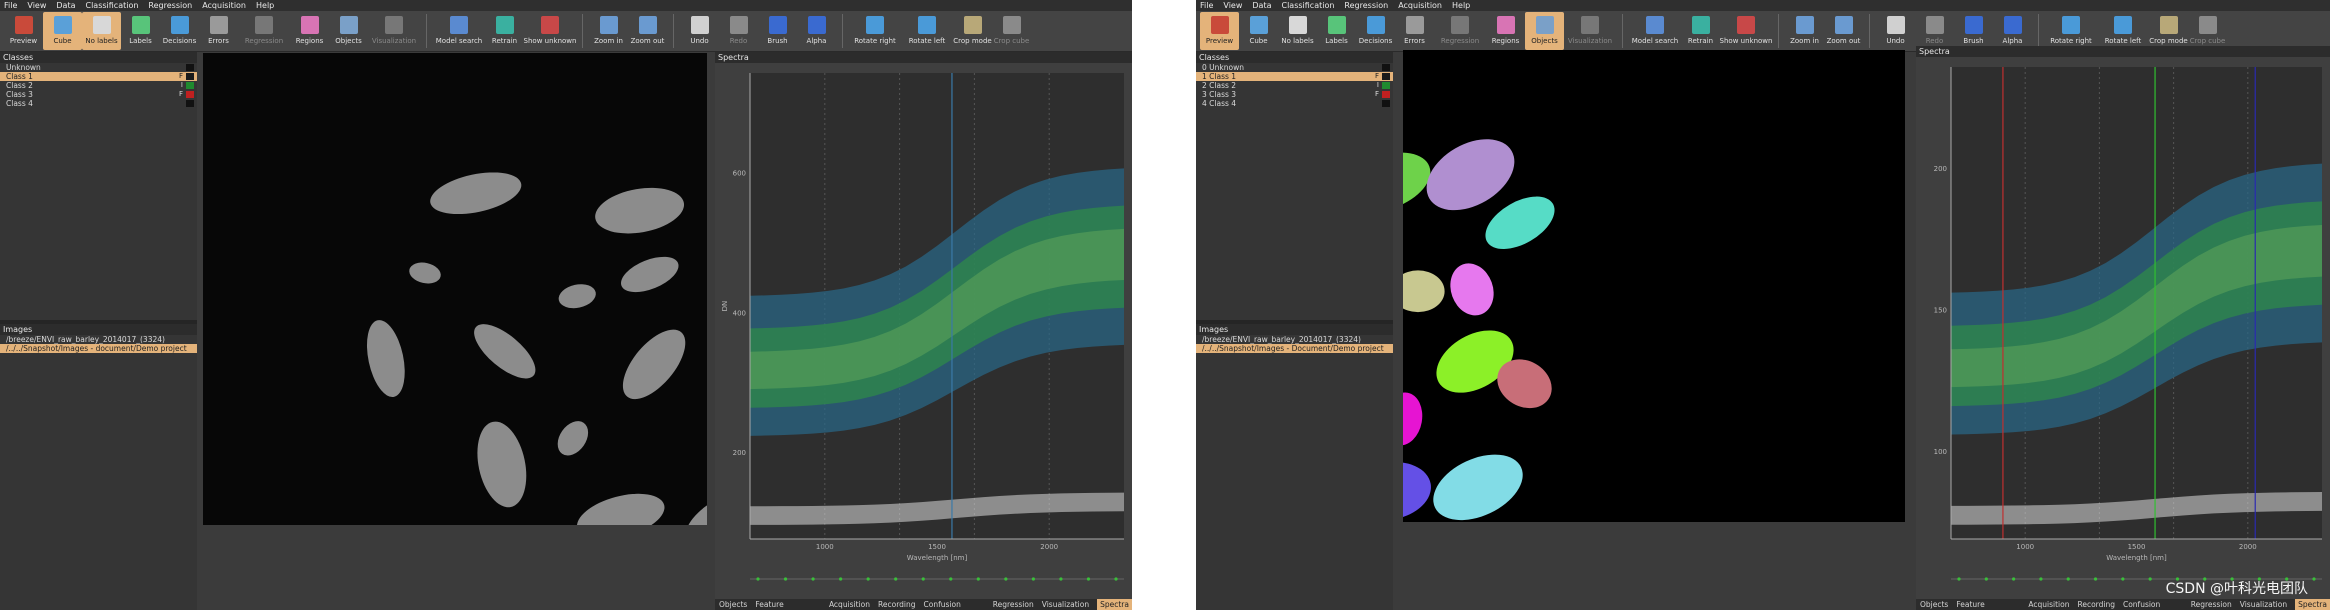 This screenshot has height=610, width=2330. I want to click on class-row: Class 1 F, so click(98, 76).